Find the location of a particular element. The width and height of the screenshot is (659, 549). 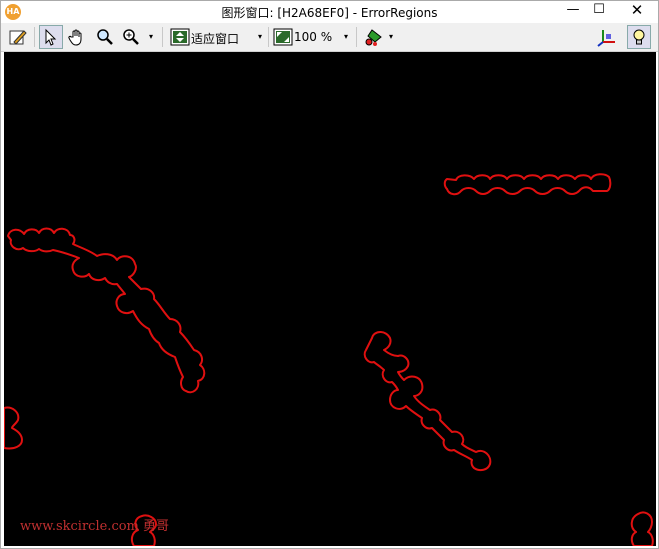

color-dropdown-arrow: ▾ is located at coordinates (391, 37).